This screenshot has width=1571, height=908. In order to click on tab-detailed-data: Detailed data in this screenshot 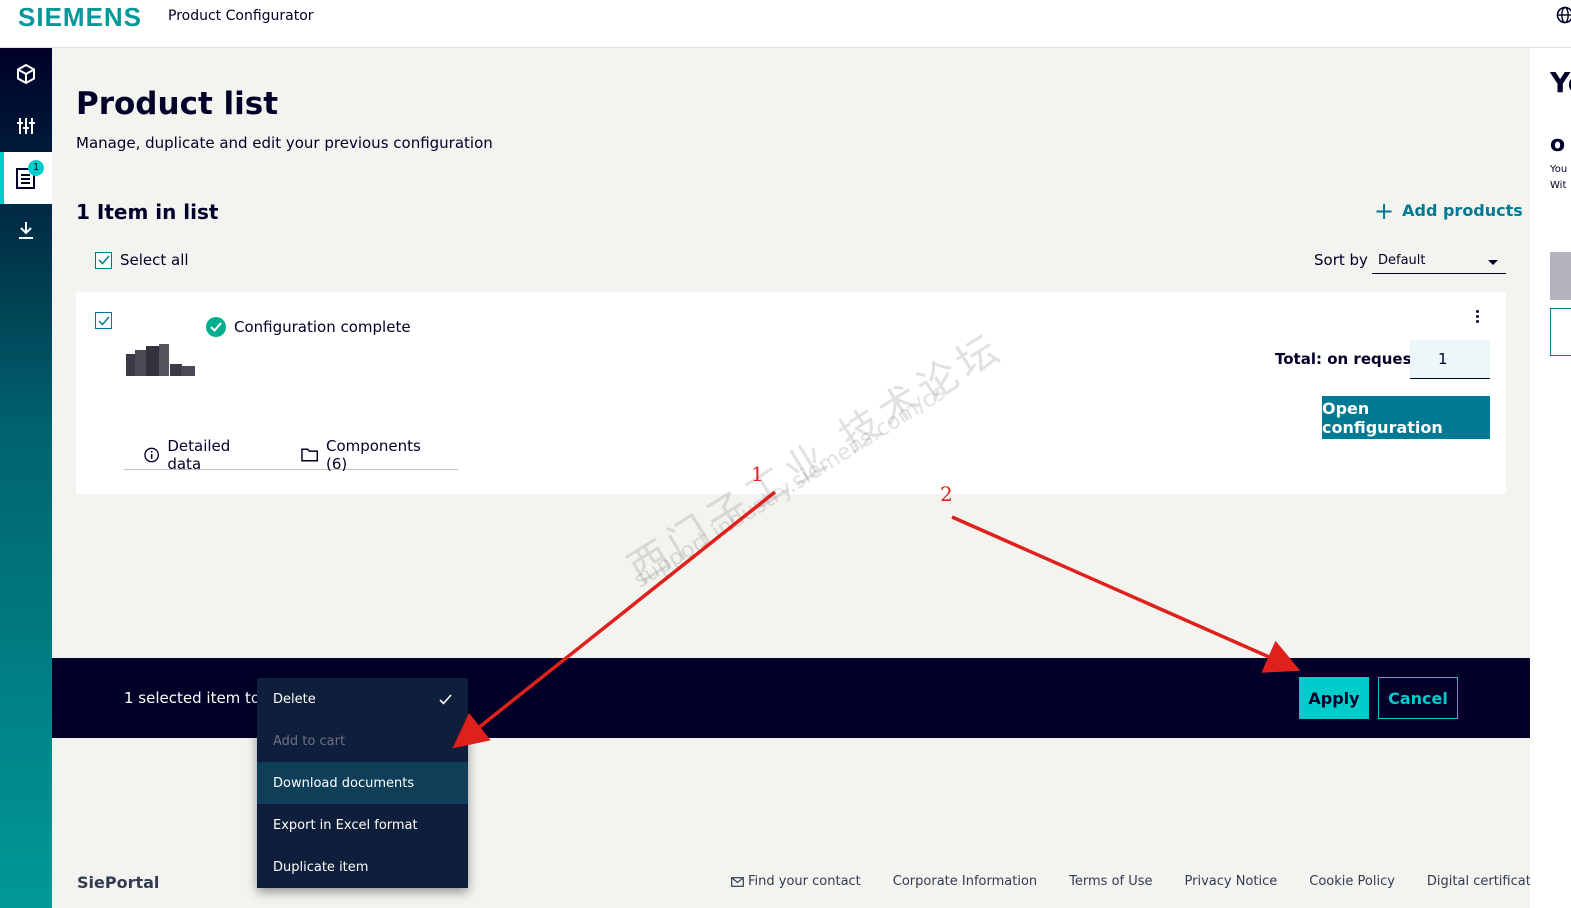, I will do `click(204, 455)`.